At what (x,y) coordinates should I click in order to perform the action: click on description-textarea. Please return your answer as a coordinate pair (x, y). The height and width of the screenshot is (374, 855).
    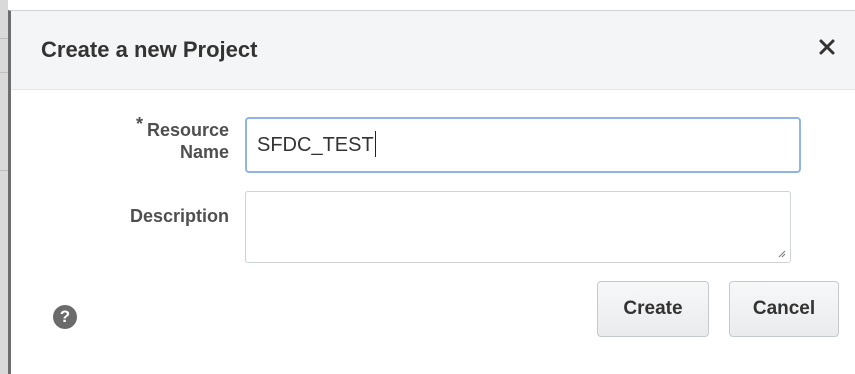
    Looking at the image, I should click on (518, 227).